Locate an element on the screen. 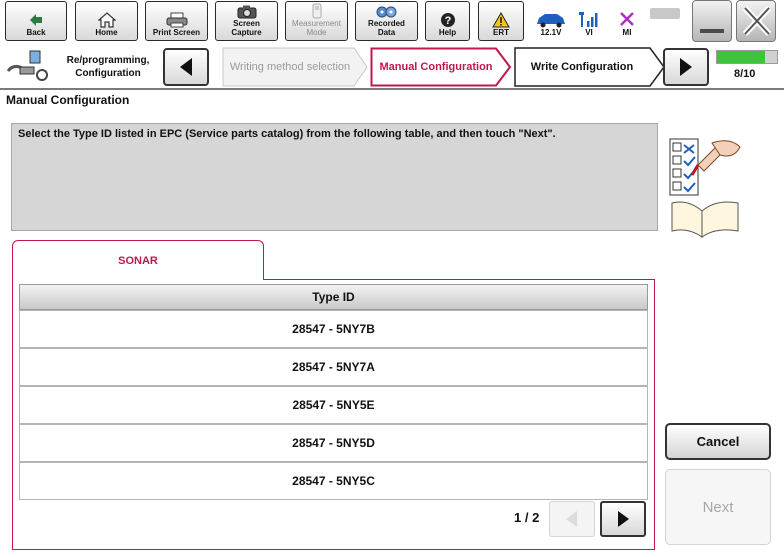 This screenshot has height=557, width=784. screen-capture-button: Screen Capture is located at coordinates (246, 21).